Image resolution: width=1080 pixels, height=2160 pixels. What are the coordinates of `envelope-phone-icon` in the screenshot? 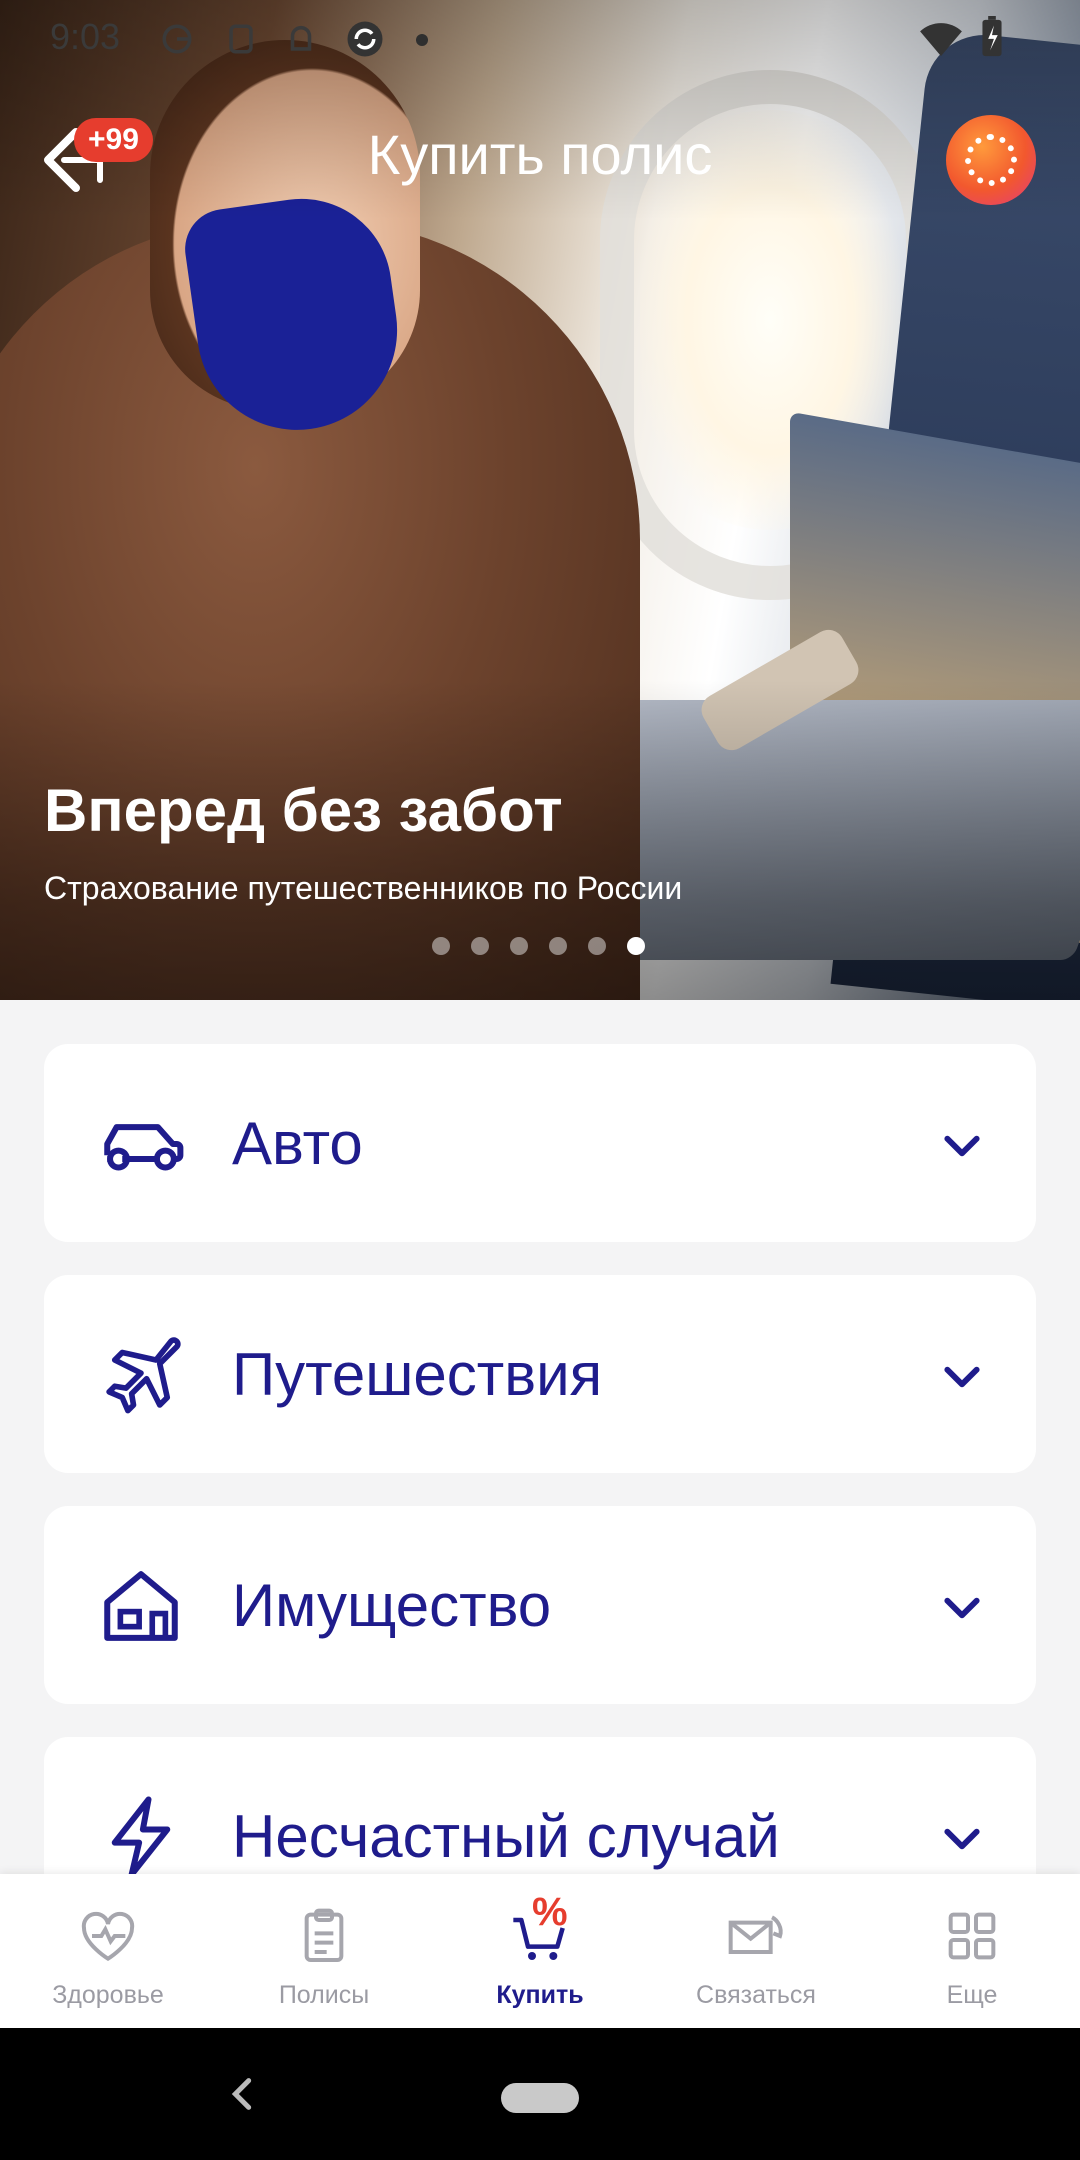 It's located at (755, 1934).